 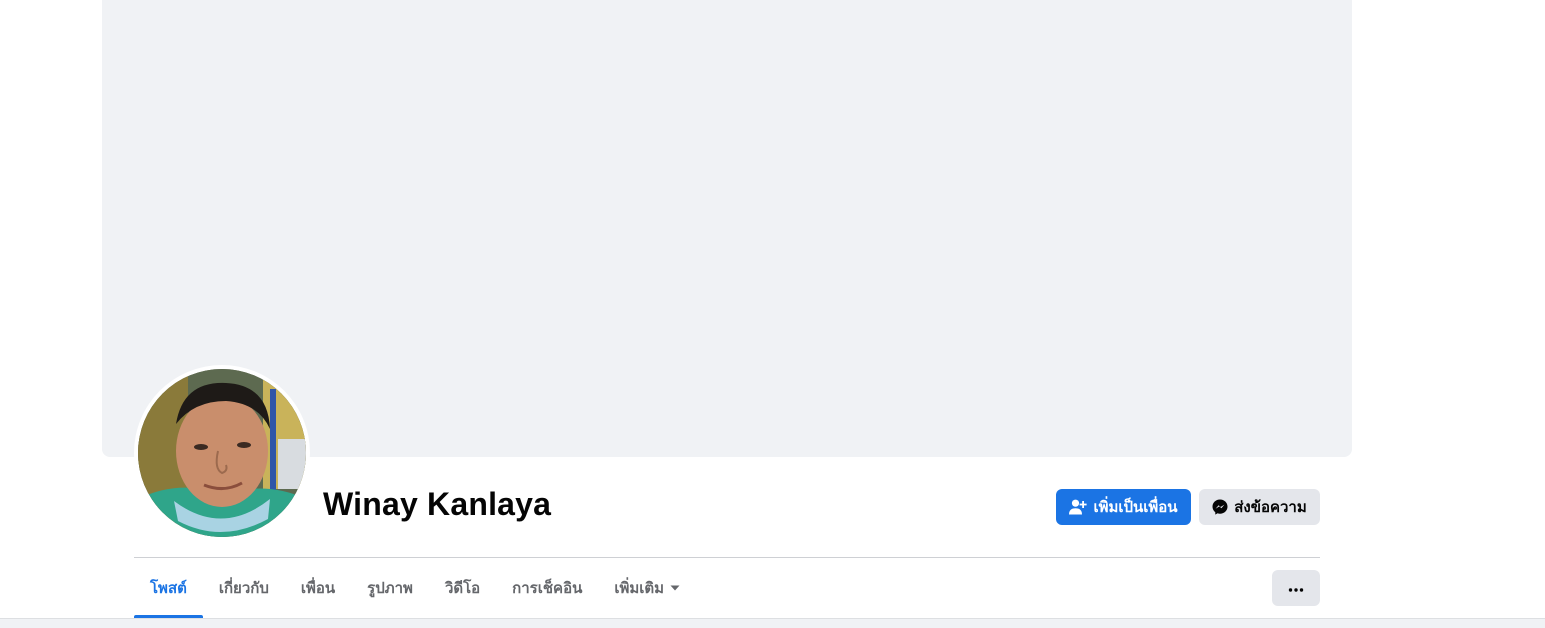 I want to click on avatar, so click(x=222, y=453).